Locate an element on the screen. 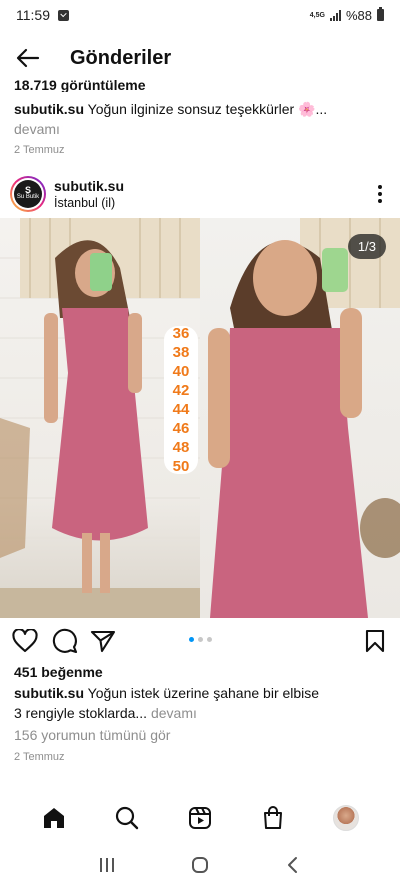  size-label: 36 is located at coordinates (181, 333).